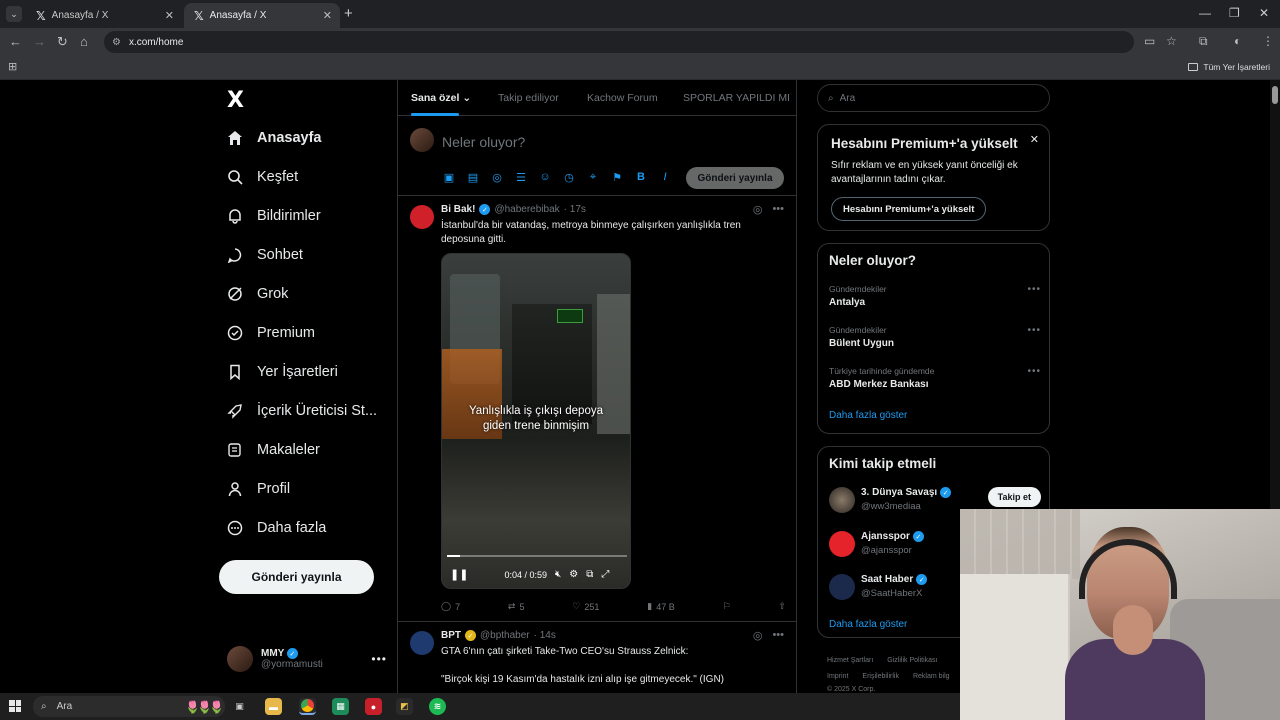  I want to click on app-icon: ●, so click(373, 706).